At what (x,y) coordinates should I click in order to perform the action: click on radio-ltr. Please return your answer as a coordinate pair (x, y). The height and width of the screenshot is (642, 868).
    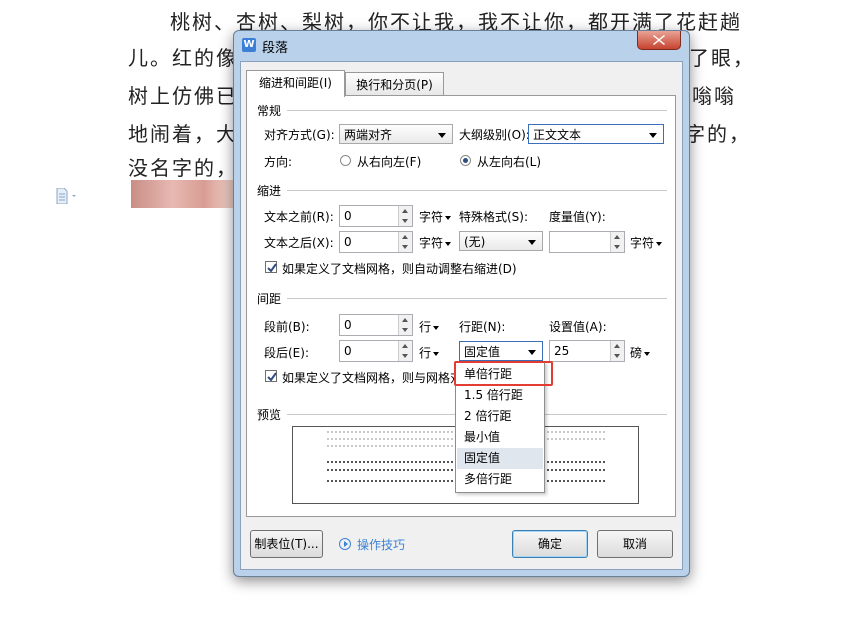
    Looking at the image, I should click on (465, 160).